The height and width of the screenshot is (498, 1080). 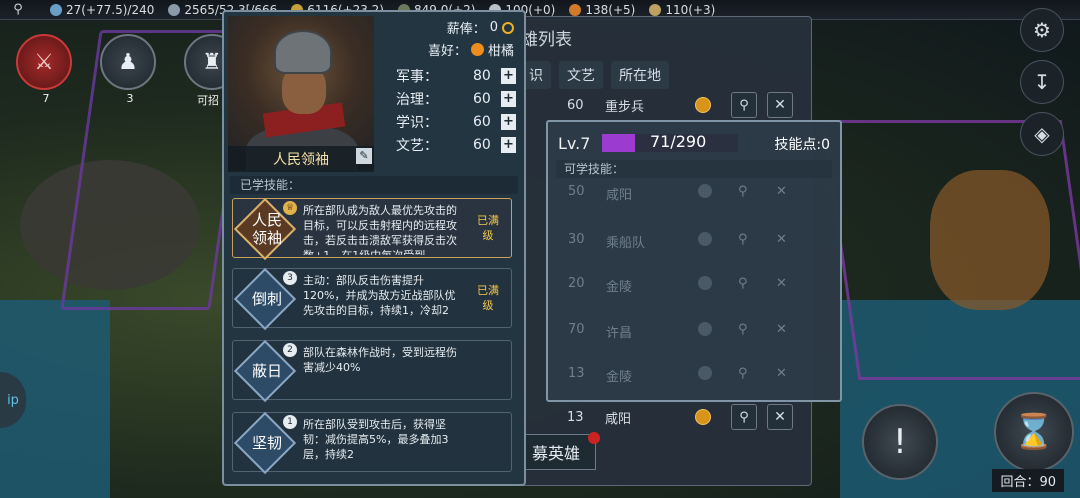 I want to click on skill-level: 1, so click(x=290, y=422).